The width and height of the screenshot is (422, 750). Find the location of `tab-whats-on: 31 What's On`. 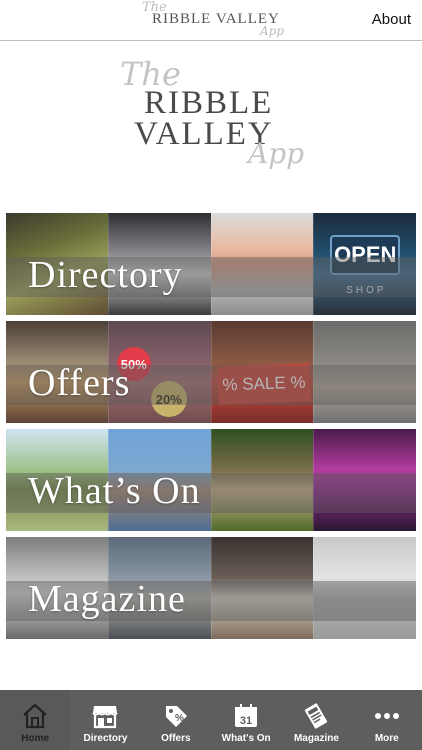

tab-whats-on: 31 What's On is located at coordinates (246, 720).